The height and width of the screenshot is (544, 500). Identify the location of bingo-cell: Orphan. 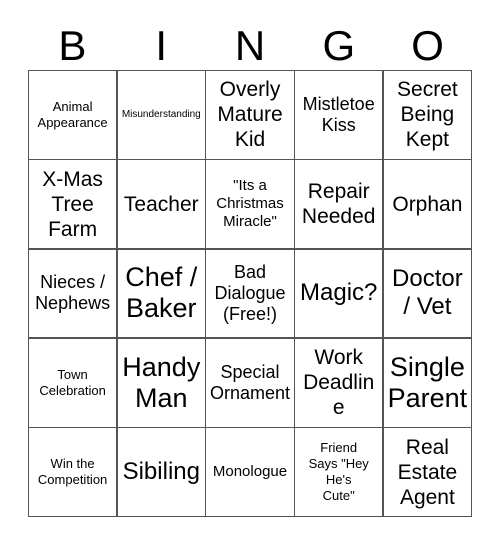
(427, 204).